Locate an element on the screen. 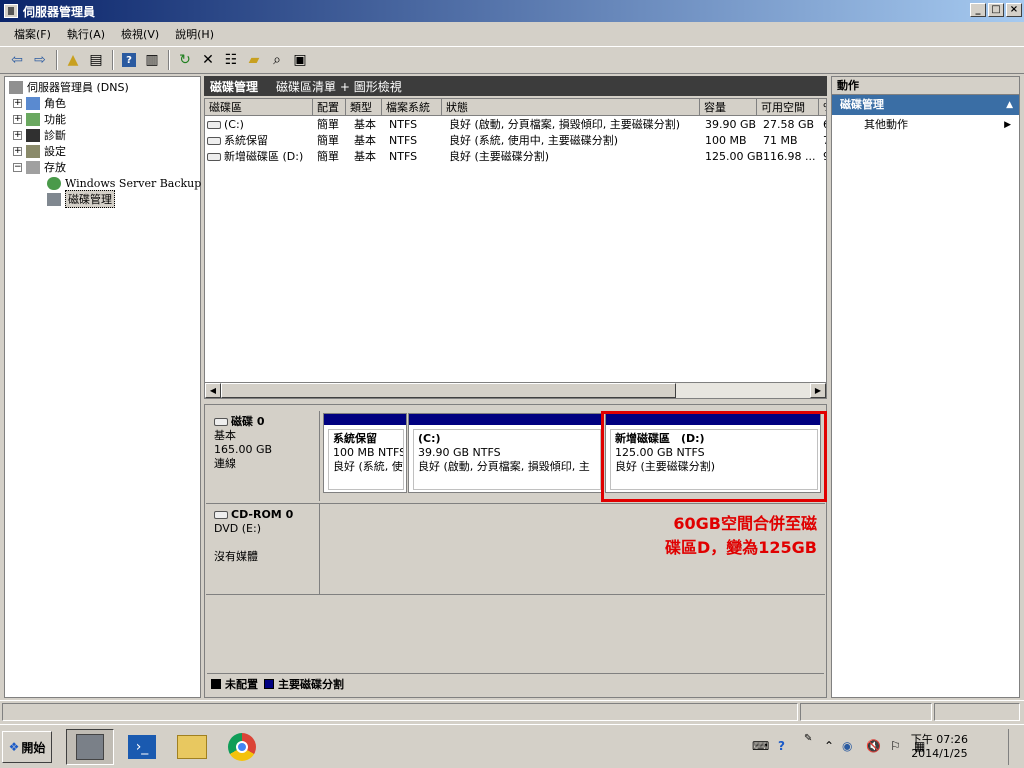  clock: 下午 07:26 2014/1/25 is located at coordinates (939, 747).